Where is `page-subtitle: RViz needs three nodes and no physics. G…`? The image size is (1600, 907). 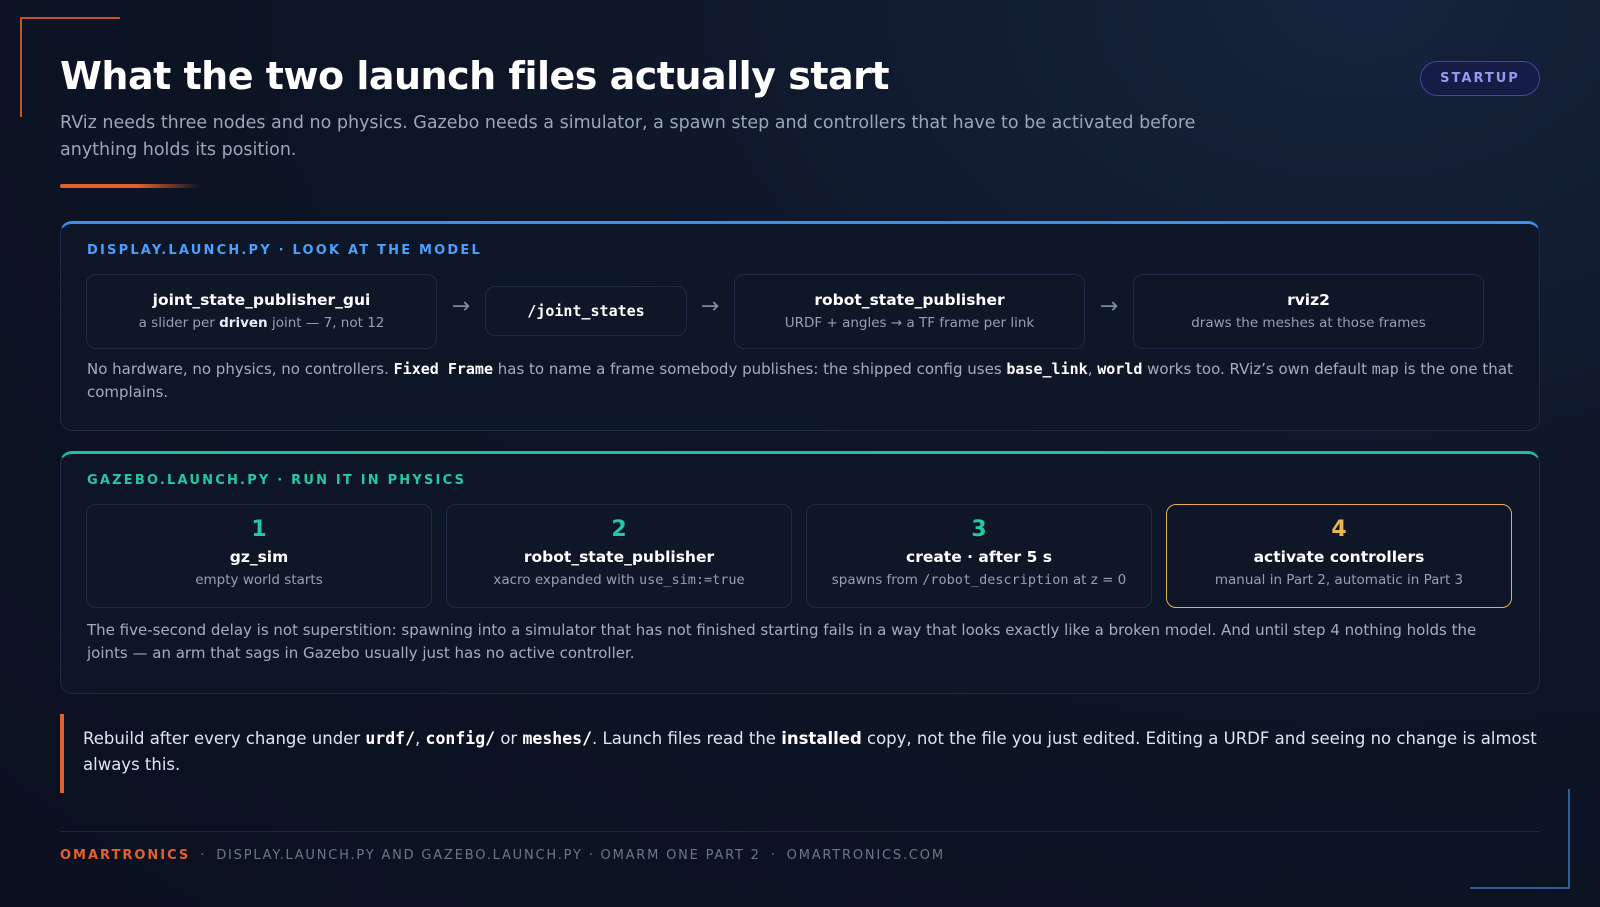
page-subtitle: RViz needs three nodes and no physics. G… is located at coordinates (628, 136).